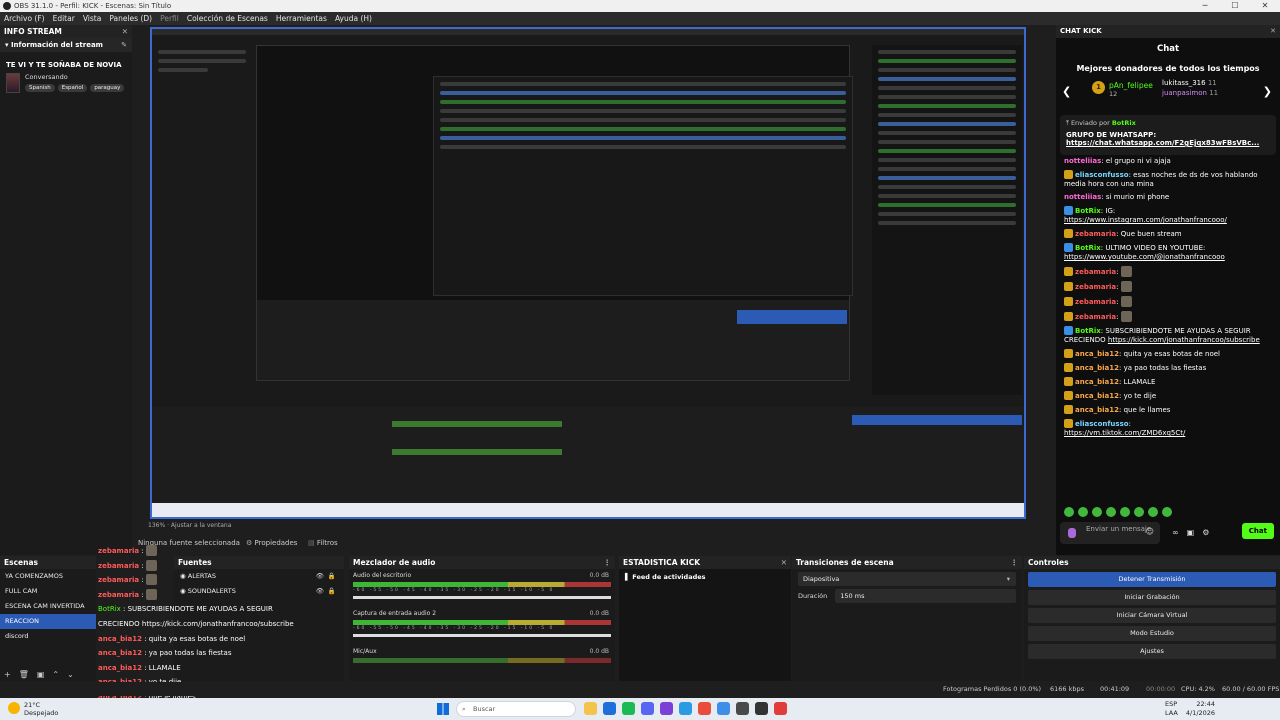 The height and width of the screenshot is (720, 1280). Describe the element at coordinates (92, 18) in the screenshot. I see `menu-vista: Vista` at that location.